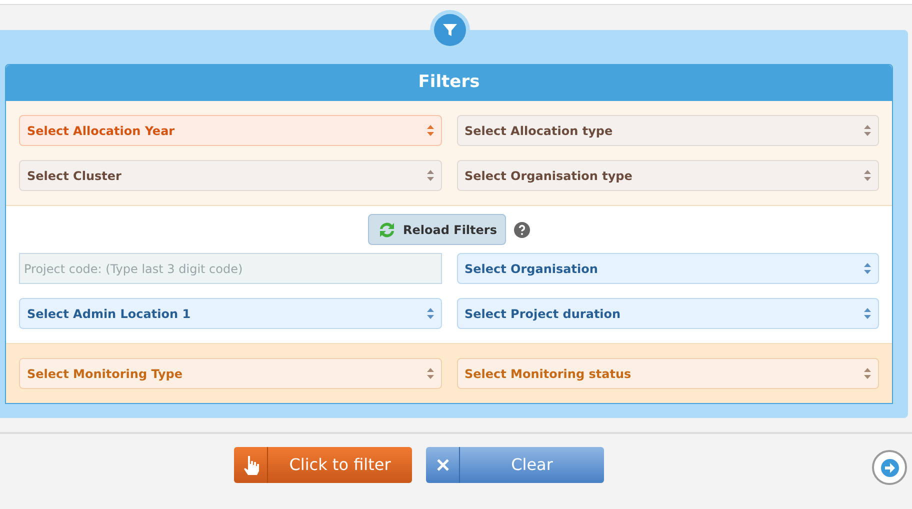 Image resolution: width=912 pixels, height=509 pixels. Describe the element at coordinates (667, 313) in the screenshot. I see `select-dropdown: Select Project duration` at that location.